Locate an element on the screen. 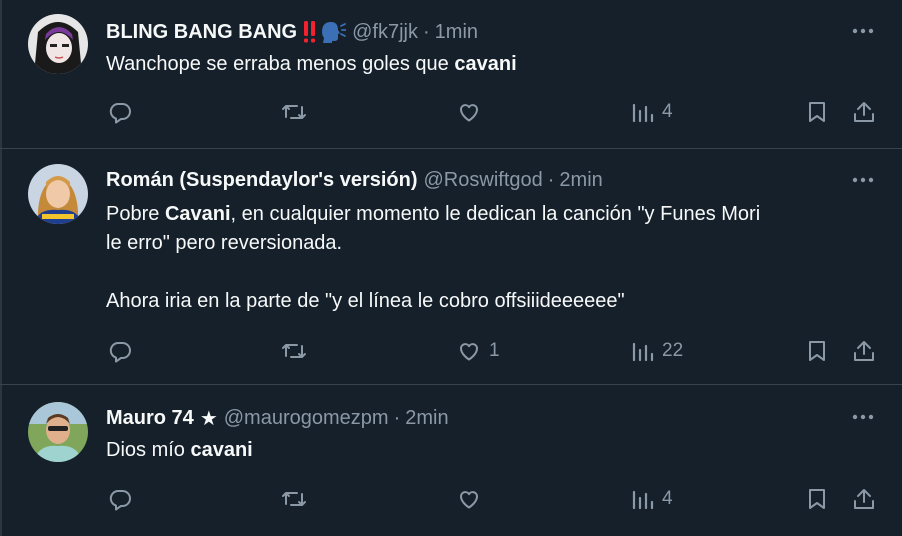 This screenshot has height=536, width=902. star-icon: ★ is located at coordinates (208, 418).